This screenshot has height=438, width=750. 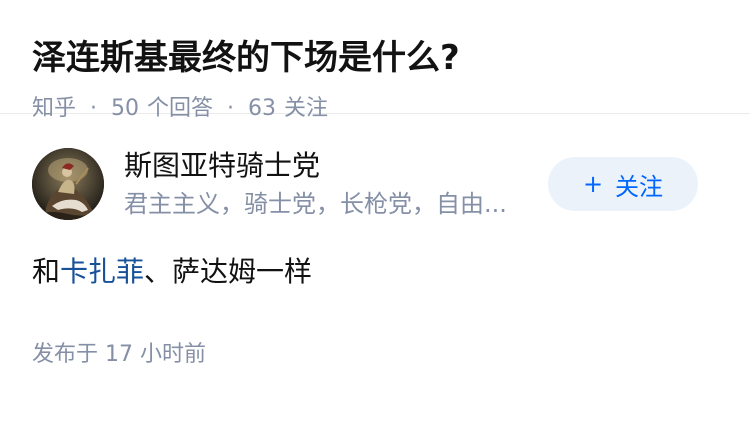 I want to click on knight-portrait-icon, so click(x=68, y=184).